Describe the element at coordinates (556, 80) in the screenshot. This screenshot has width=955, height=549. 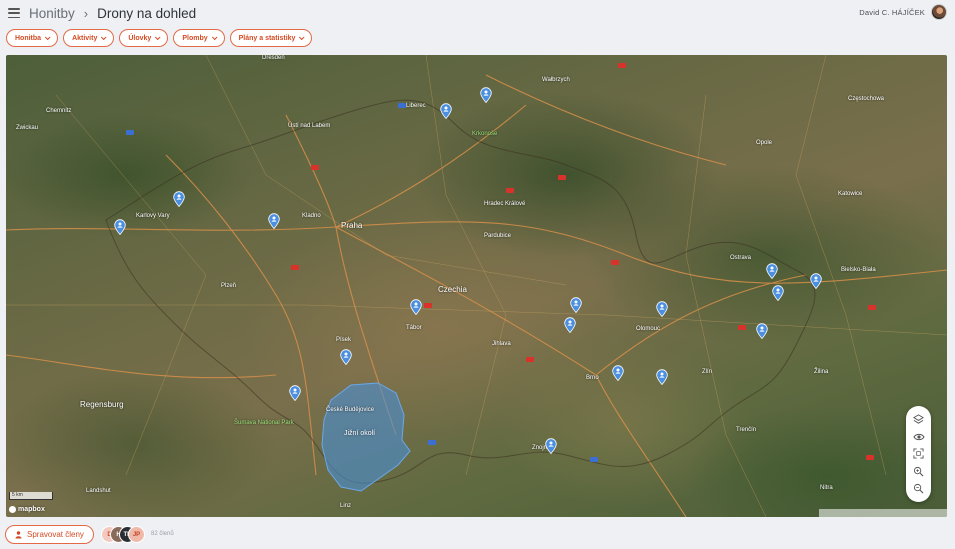
I see `map-label-walbrzych: Wałbrzych` at that location.